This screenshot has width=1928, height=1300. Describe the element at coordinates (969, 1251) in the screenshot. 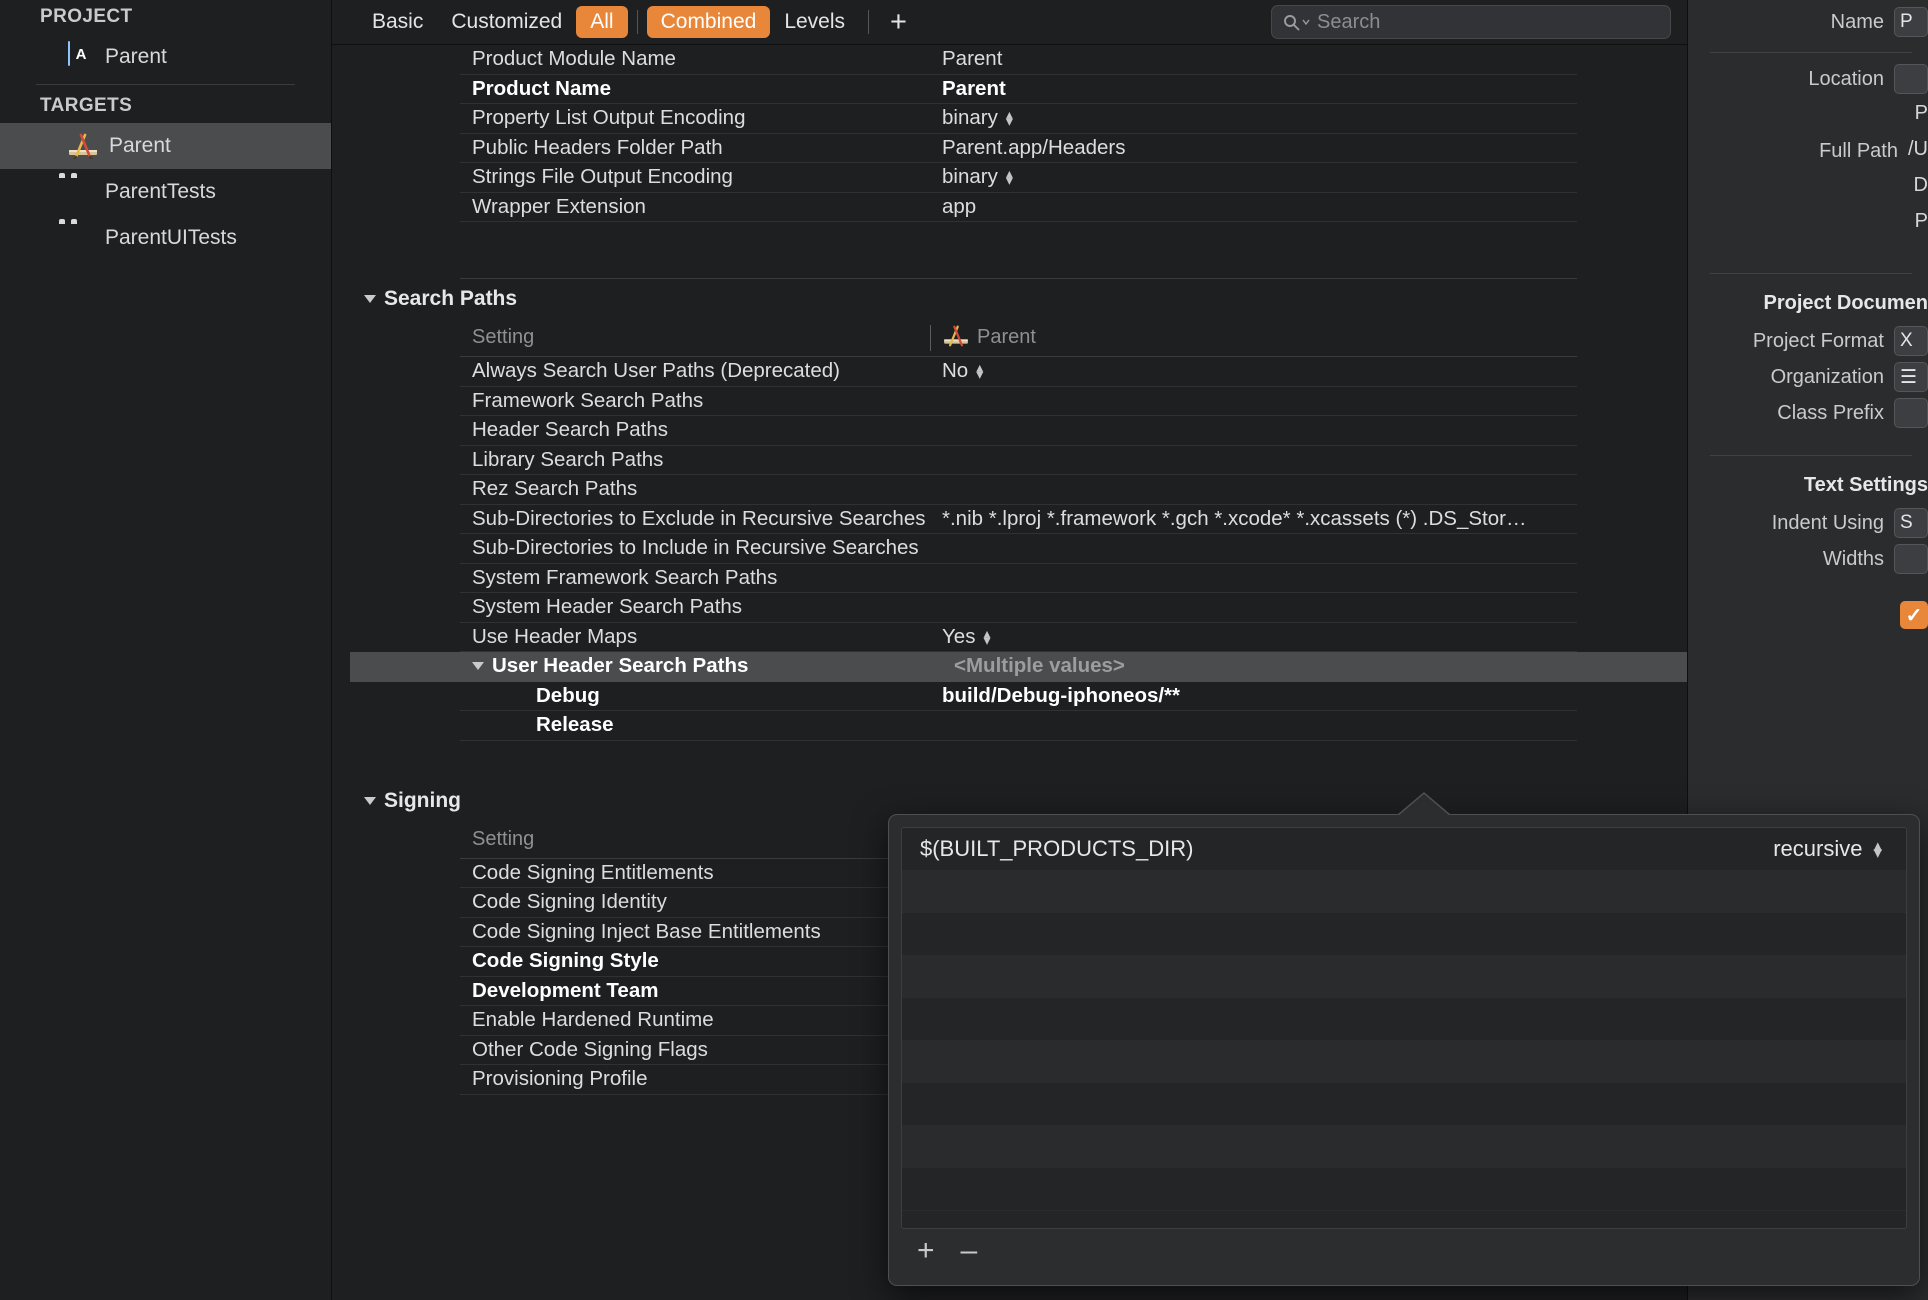

I see `remove-value-button: –` at that location.